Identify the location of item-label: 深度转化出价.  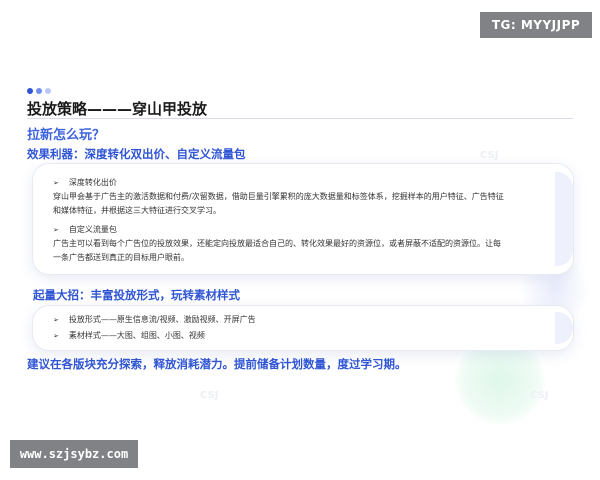
(92, 182).